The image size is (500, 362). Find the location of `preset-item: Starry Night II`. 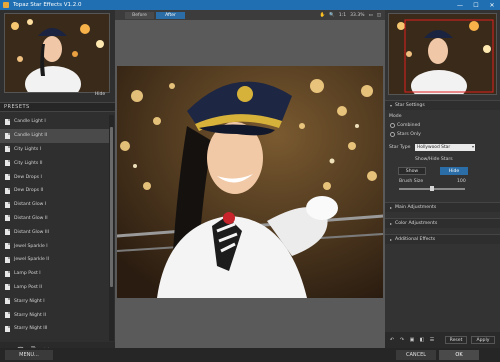

preset-item: Starry Night II is located at coordinates (54, 315).